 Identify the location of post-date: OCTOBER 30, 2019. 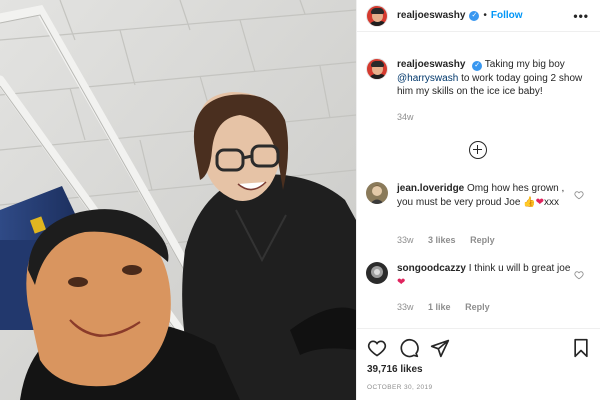
(400, 387).